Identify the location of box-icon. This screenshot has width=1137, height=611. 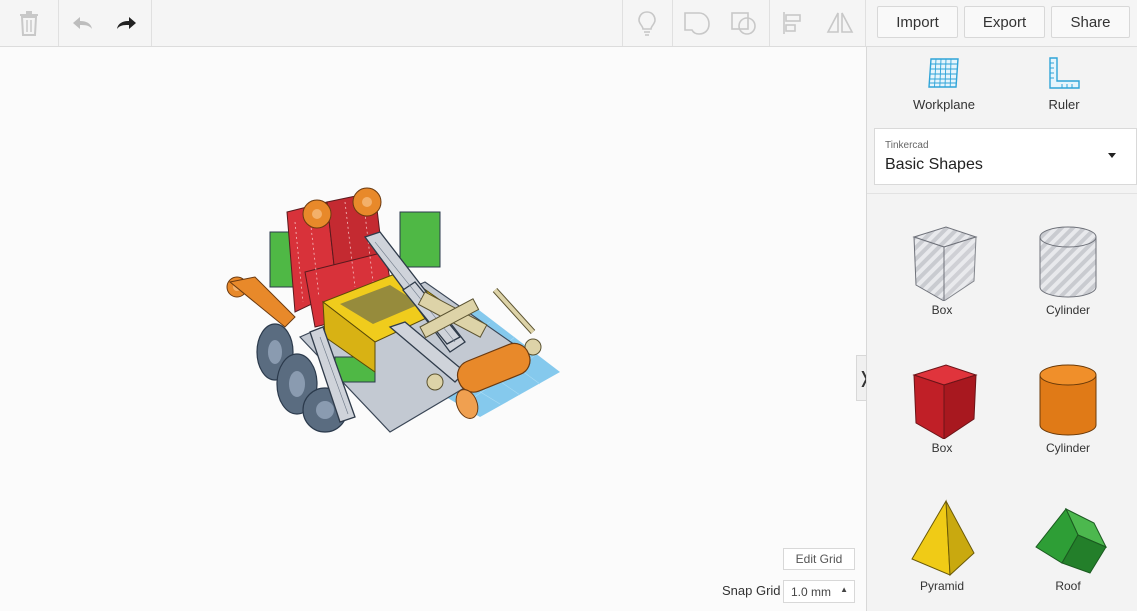
(945, 401).